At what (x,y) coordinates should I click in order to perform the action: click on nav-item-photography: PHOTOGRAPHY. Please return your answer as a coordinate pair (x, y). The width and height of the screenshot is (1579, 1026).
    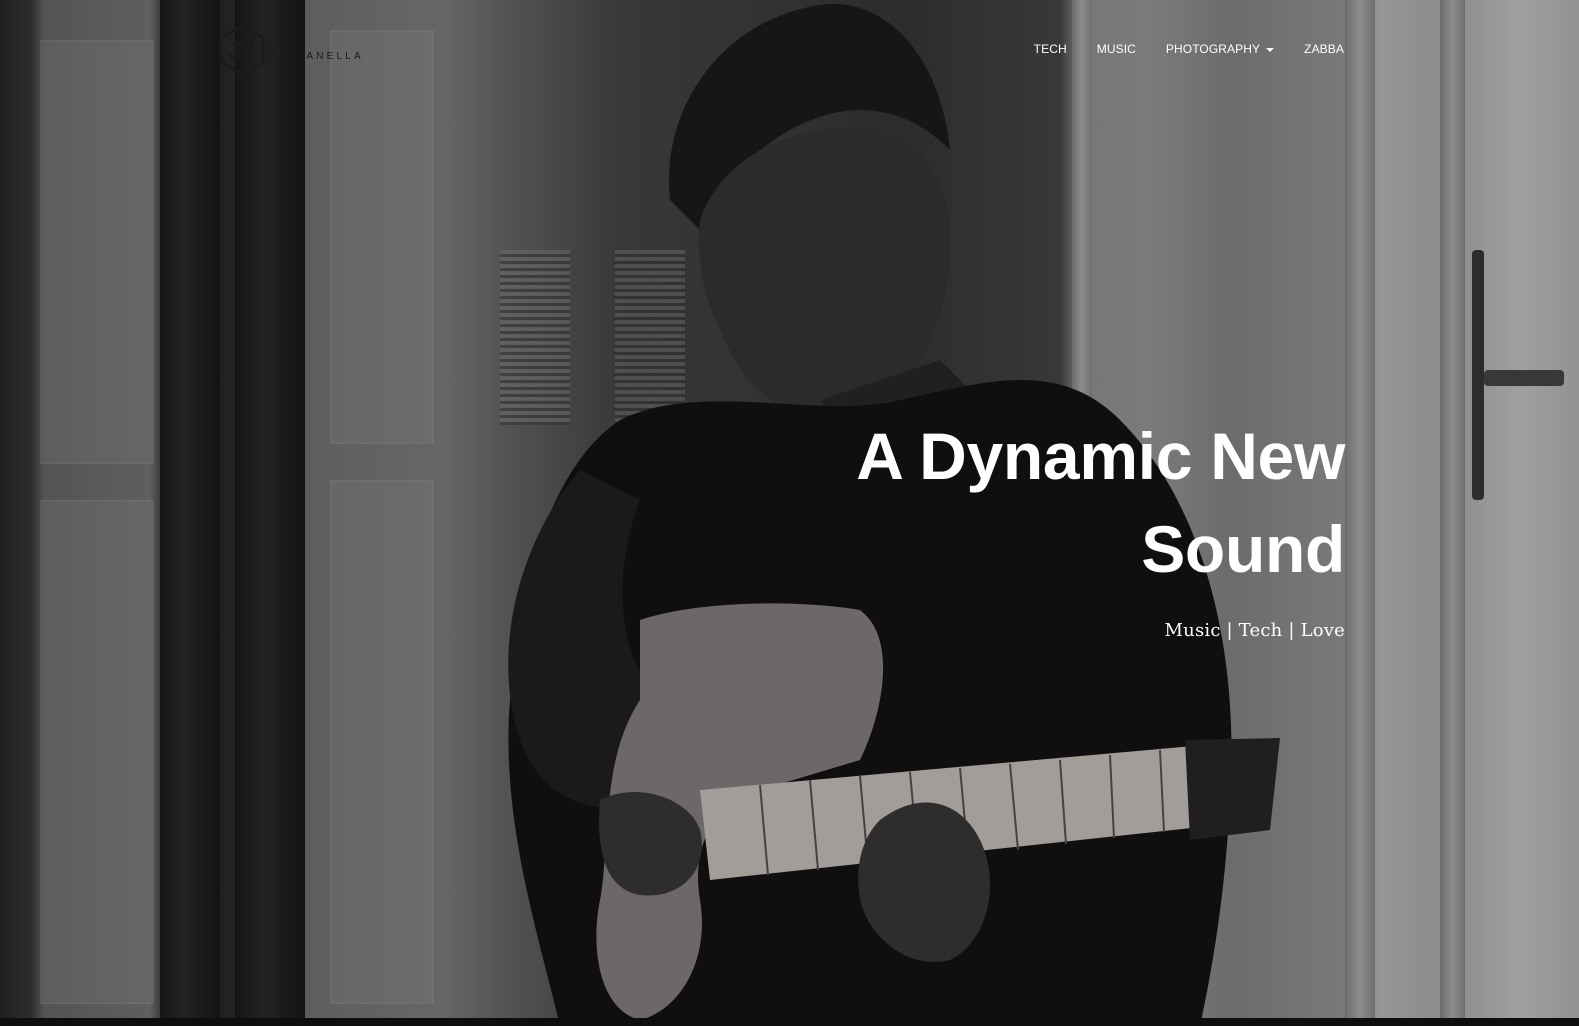
    Looking at the image, I should click on (1220, 49).